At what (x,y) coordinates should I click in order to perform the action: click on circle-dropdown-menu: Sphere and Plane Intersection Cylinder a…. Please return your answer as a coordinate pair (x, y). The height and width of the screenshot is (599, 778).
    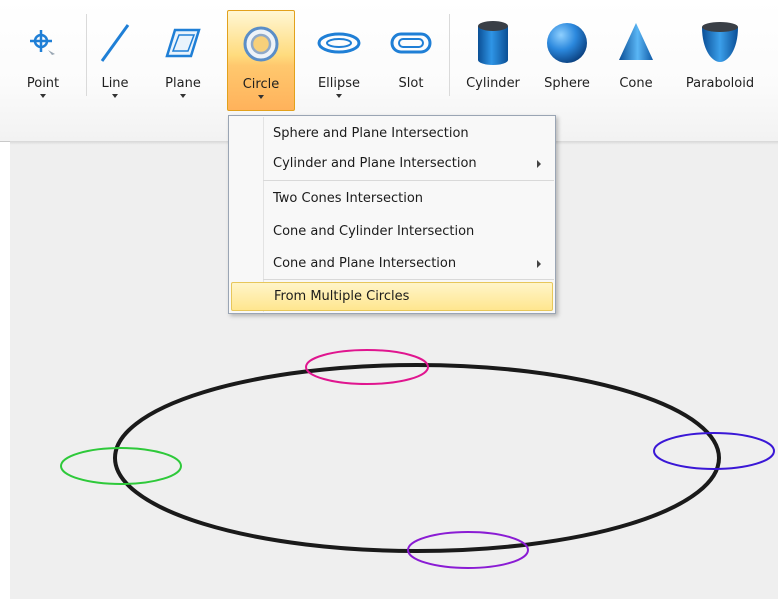
    Looking at the image, I should click on (392, 214).